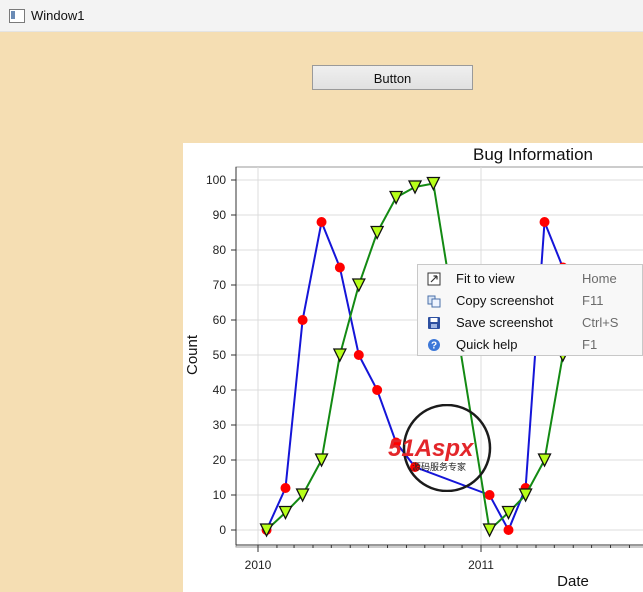 This screenshot has height=592, width=643. Describe the element at coordinates (220, 250) in the screenshot. I see `y-tick-label: 80` at that location.